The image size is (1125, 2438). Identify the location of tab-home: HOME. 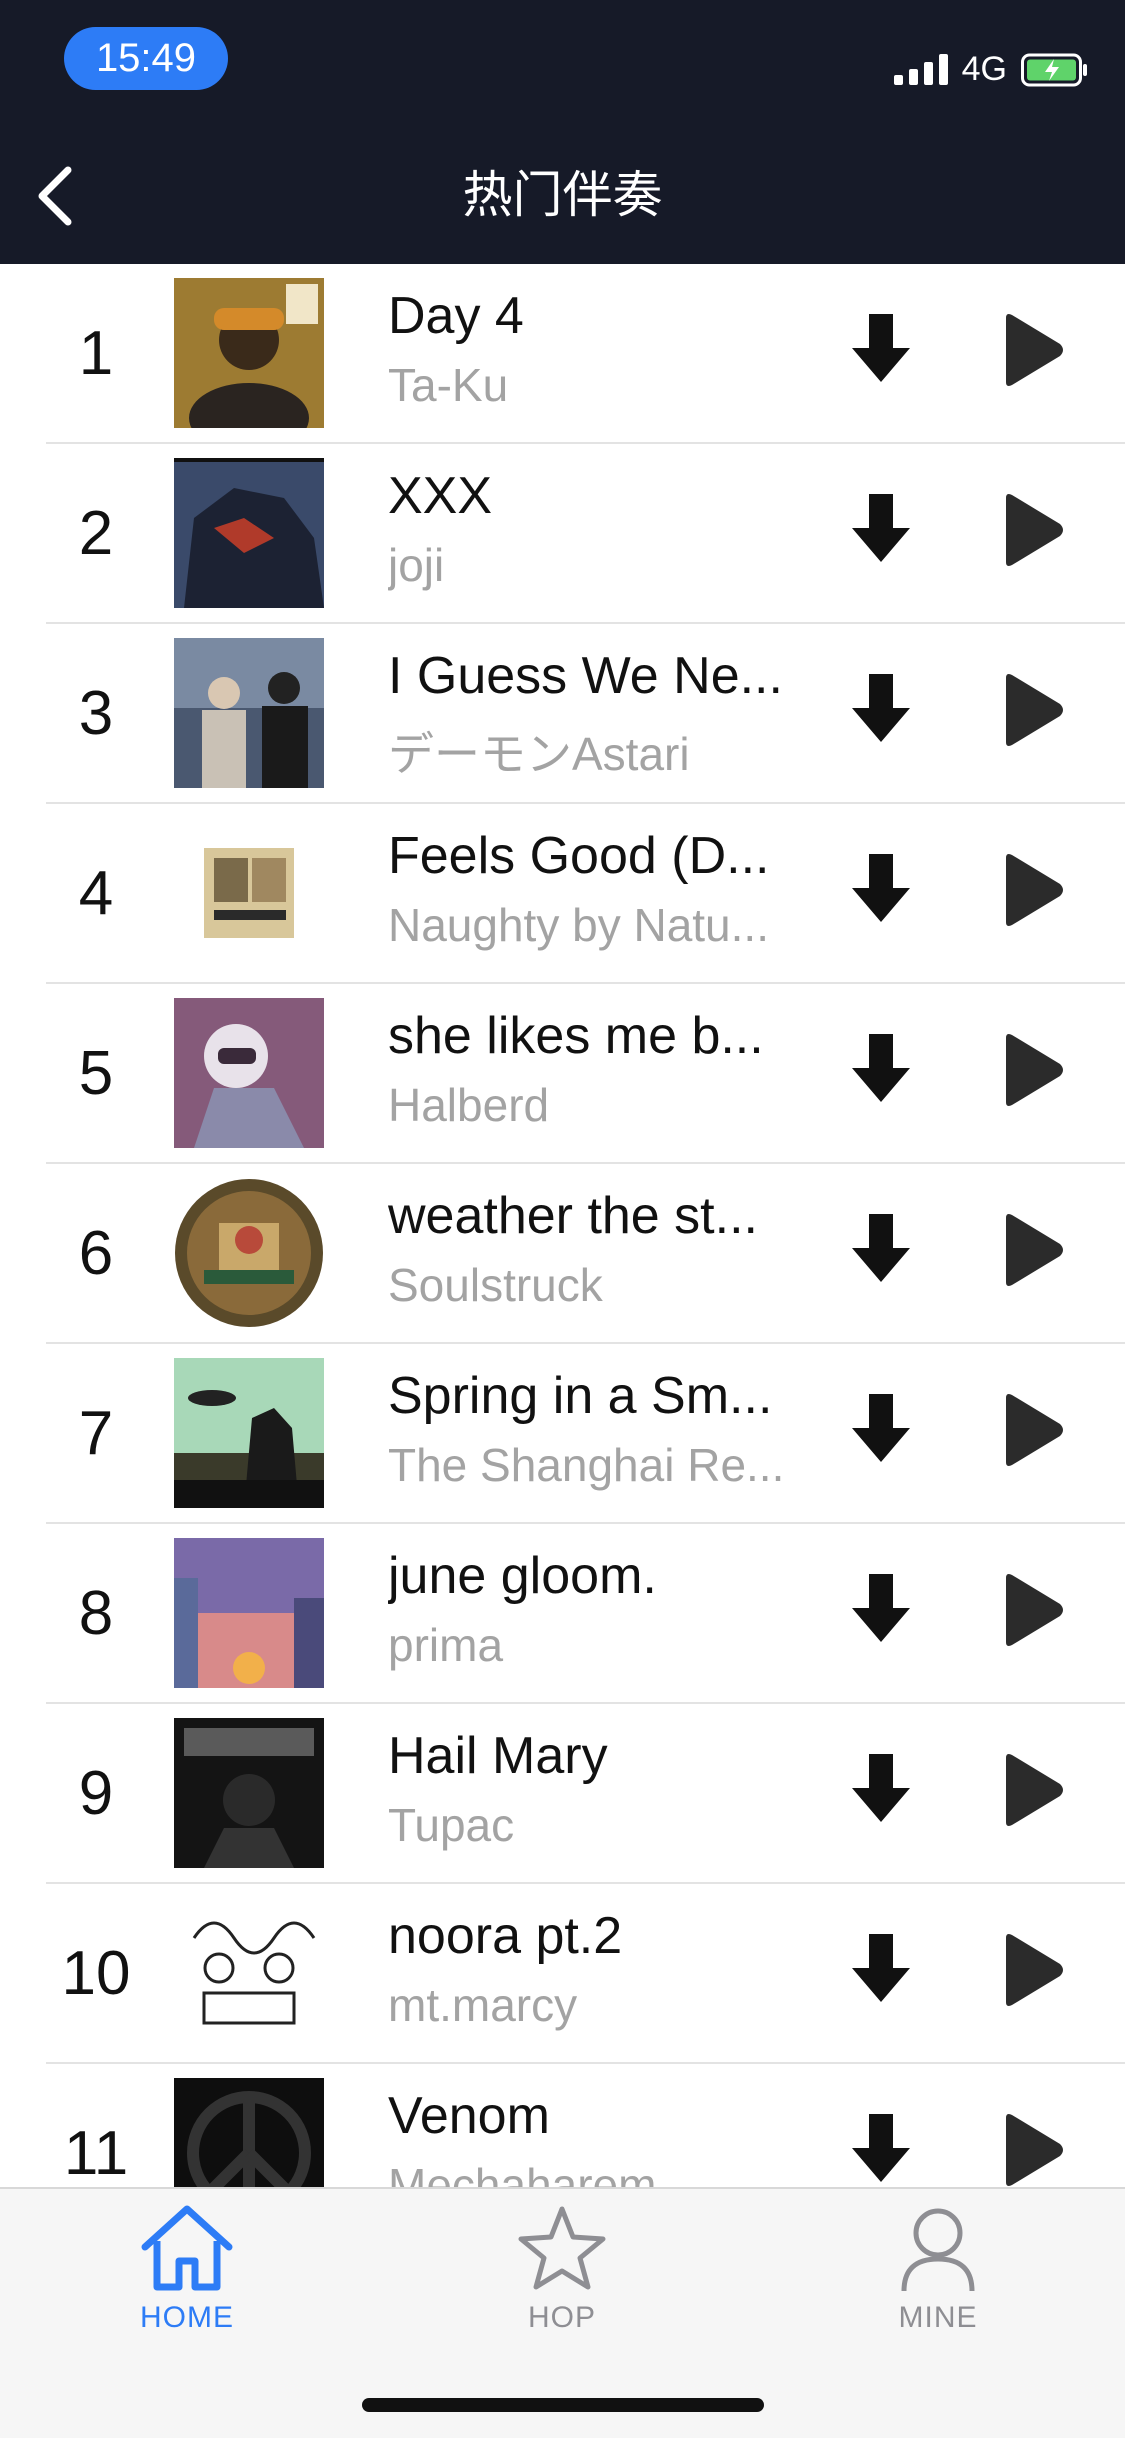
(187, 2273).